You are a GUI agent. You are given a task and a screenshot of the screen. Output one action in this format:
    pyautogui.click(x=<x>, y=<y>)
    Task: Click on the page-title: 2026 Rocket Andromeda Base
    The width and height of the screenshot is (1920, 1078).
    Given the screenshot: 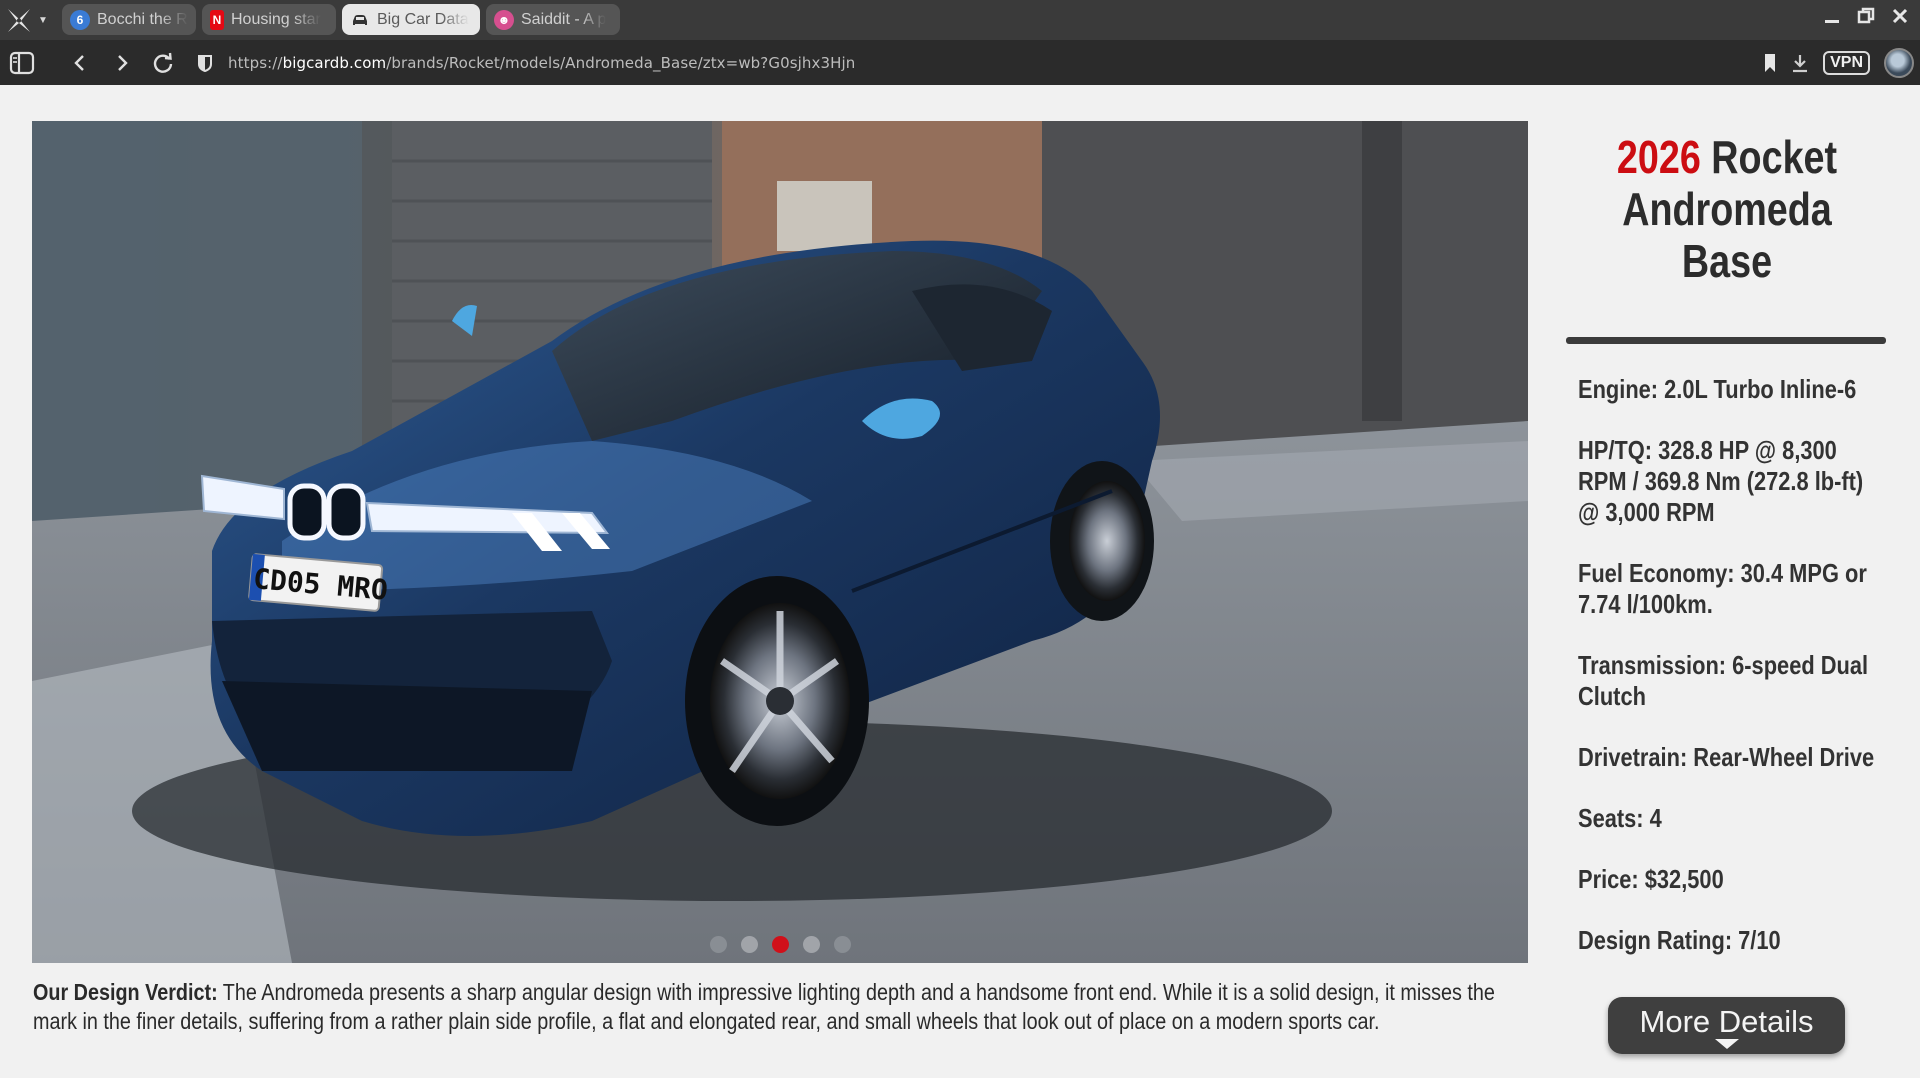 What is the action you would take?
    pyautogui.click(x=1727, y=209)
    